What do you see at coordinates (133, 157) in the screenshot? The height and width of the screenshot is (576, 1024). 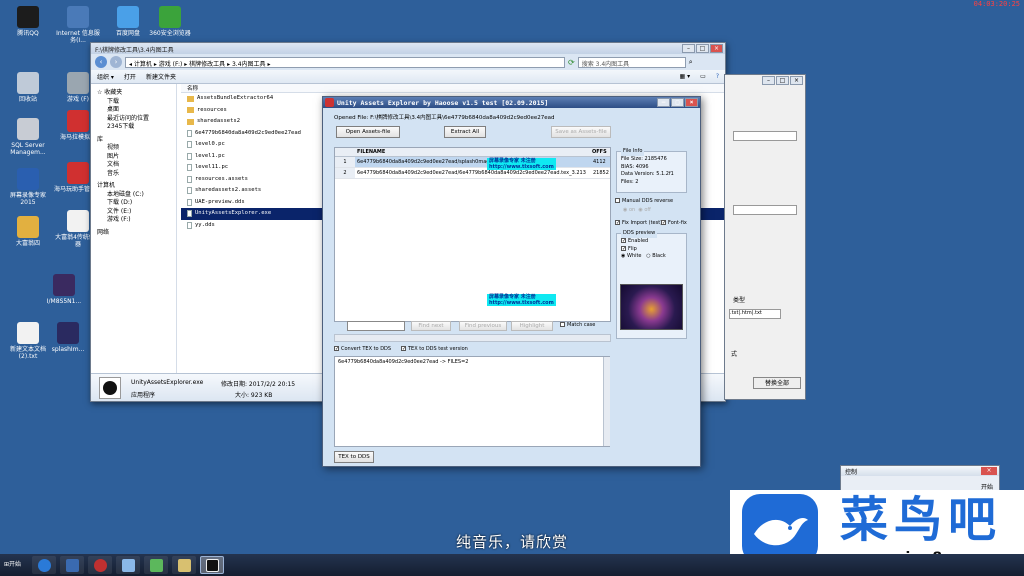 I see `nav-item: 图片` at bounding box center [133, 157].